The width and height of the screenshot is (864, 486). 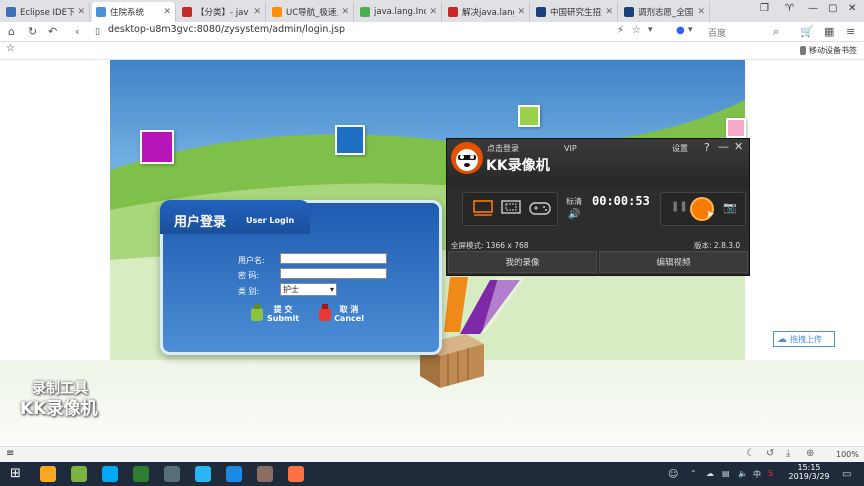 I want to click on tab-label: 调剂志愿_全国, so click(x=666, y=13).